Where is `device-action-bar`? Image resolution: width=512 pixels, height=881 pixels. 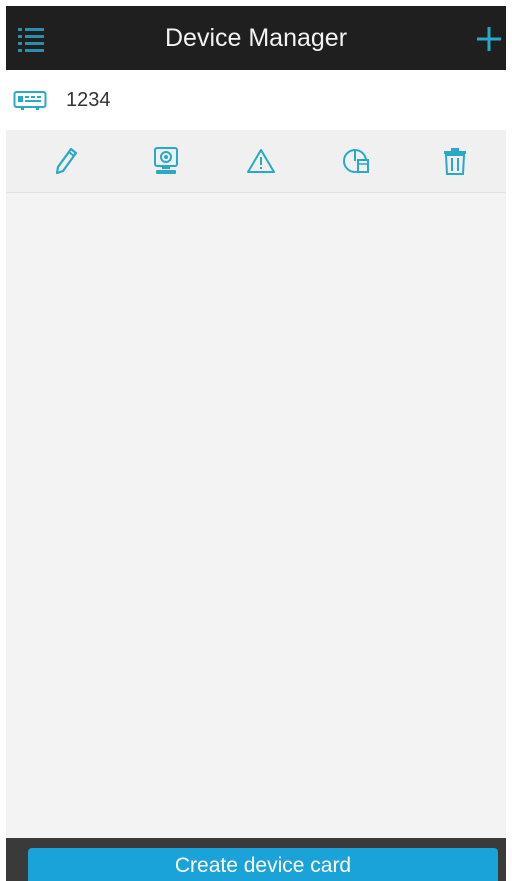 device-action-bar is located at coordinates (256, 161).